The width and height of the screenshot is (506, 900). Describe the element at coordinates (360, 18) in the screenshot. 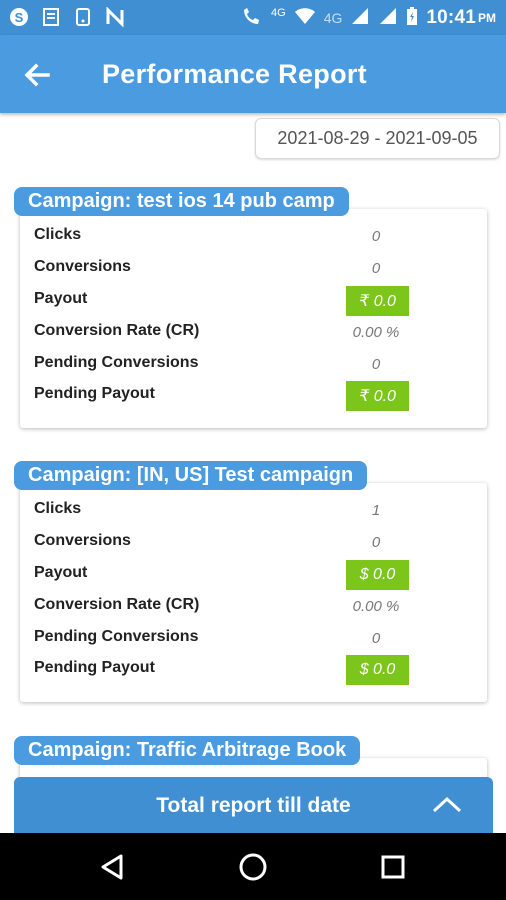

I see `signal-icon` at that location.